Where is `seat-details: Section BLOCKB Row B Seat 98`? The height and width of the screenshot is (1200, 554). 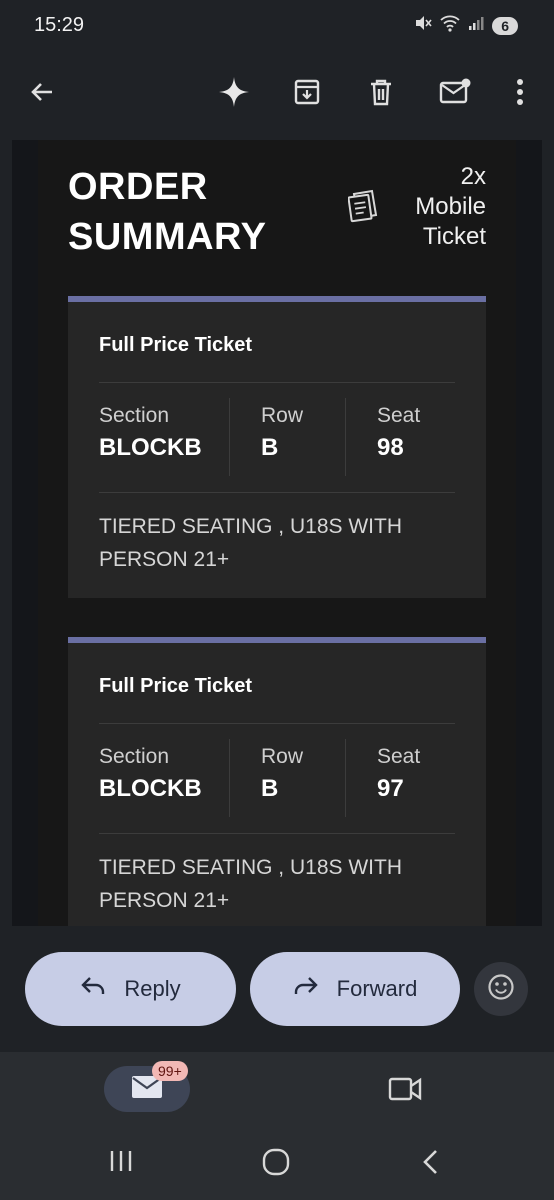
seat-details: Section BLOCKB Row B Seat 98 is located at coordinates (277, 441).